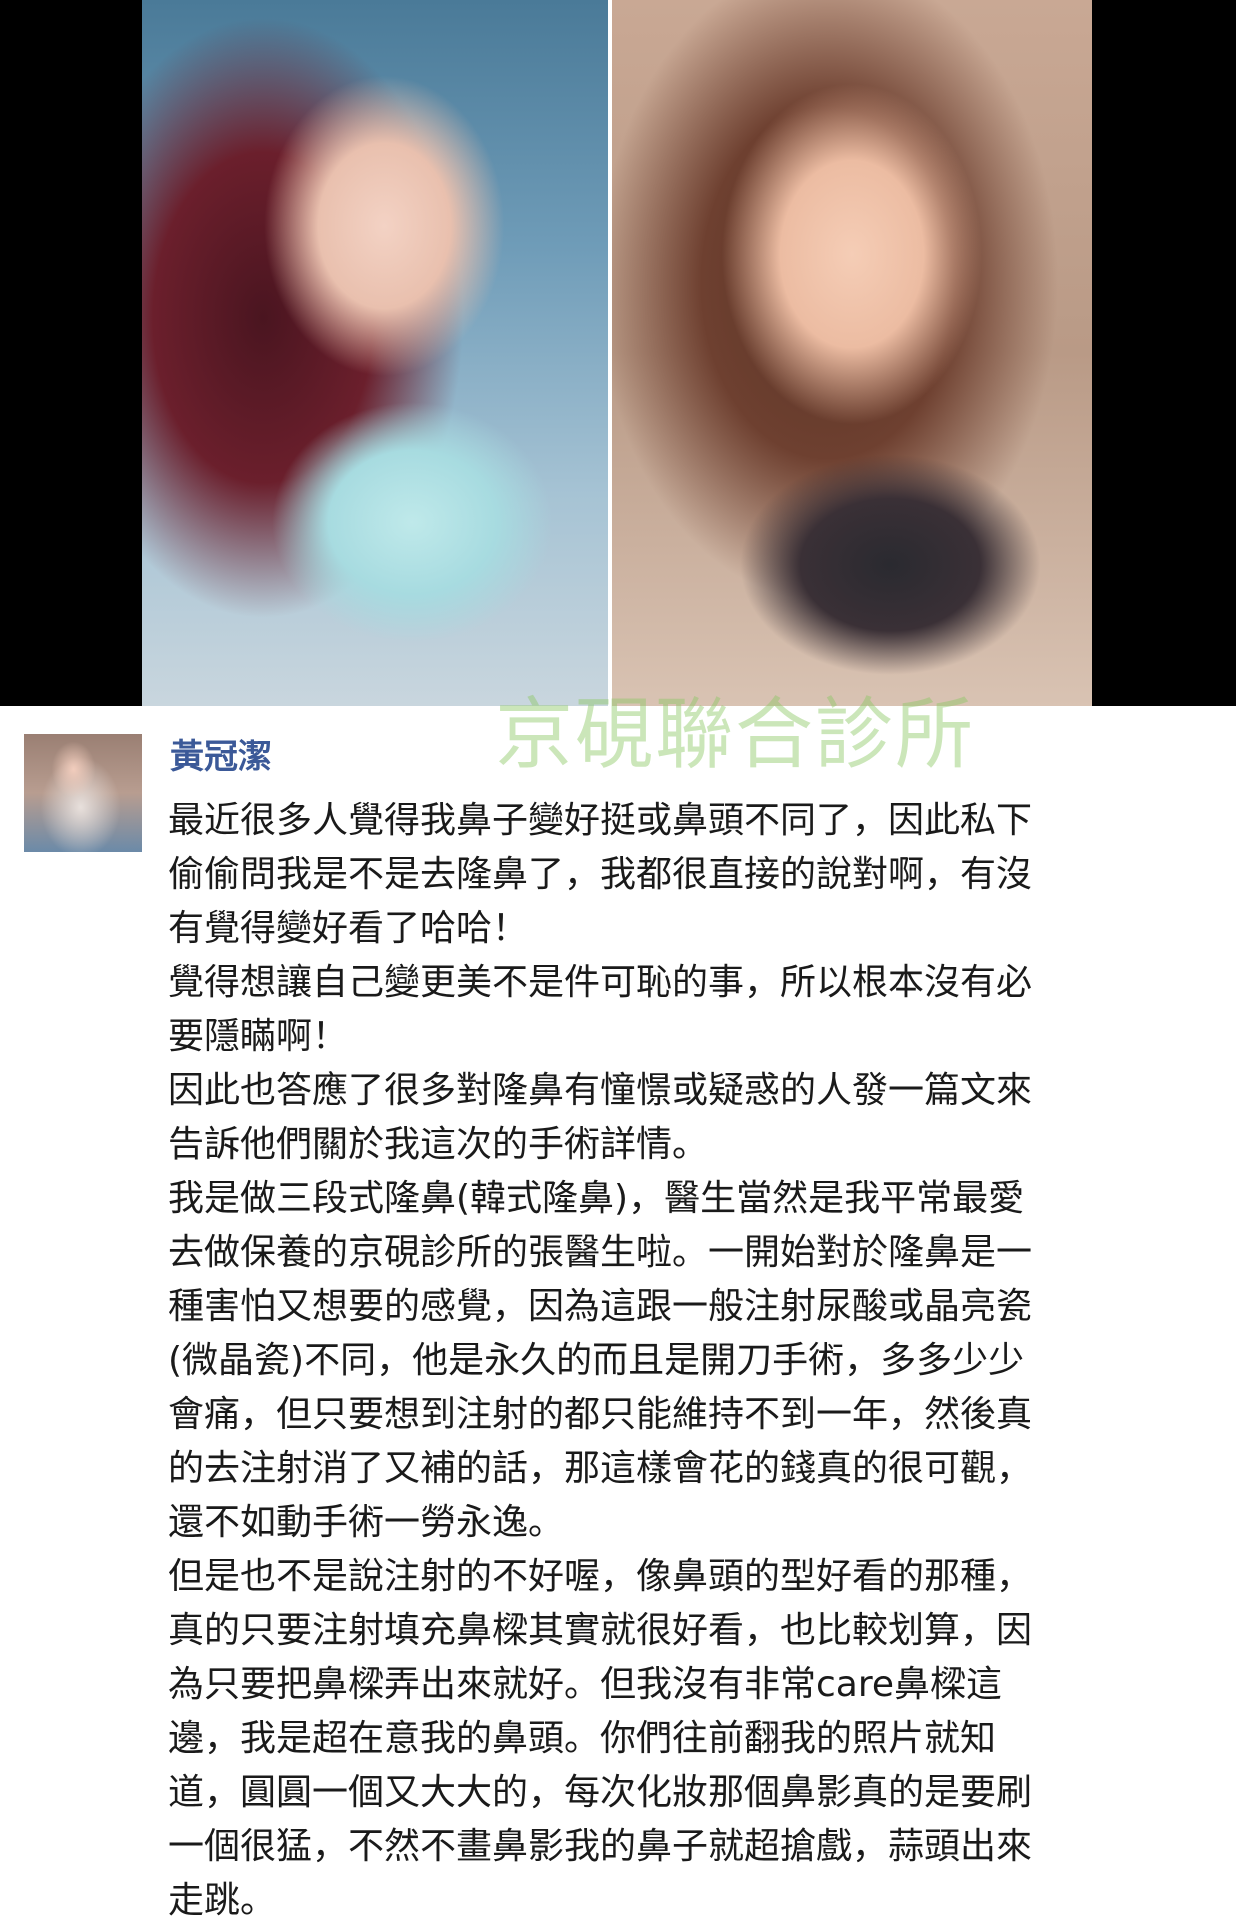  What do you see at coordinates (852, 353) in the screenshot?
I see `photo-right` at bounding box center [852, 353].